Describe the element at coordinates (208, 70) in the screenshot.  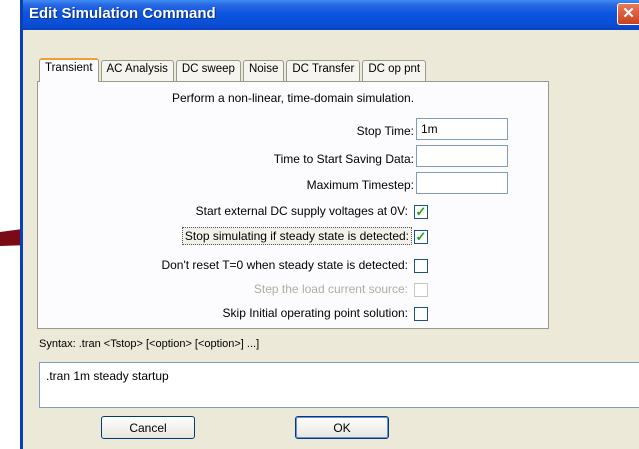
I see `tab-dc-sweep: DC sweep` at that location.